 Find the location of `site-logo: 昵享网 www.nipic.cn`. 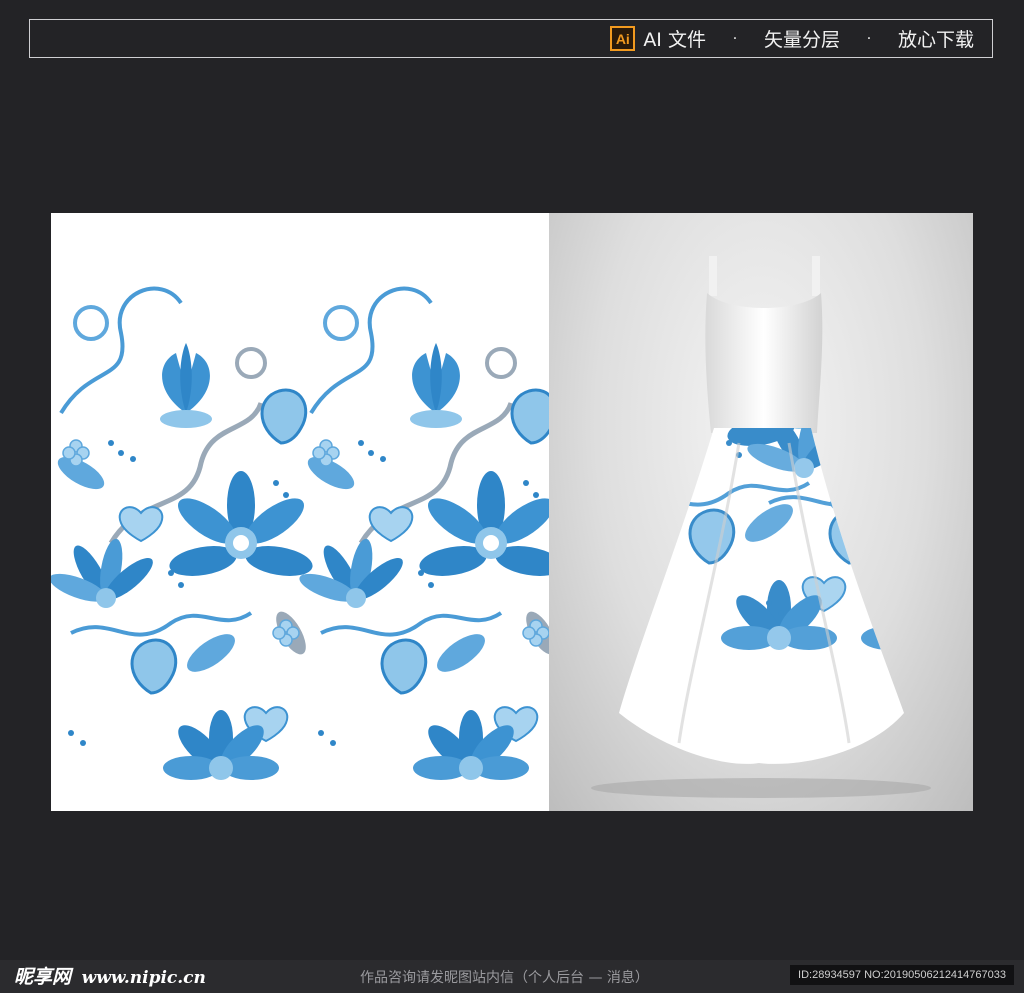

site-logo: 昵享网 www.nipic.cn is located at coordinates (110, 975).